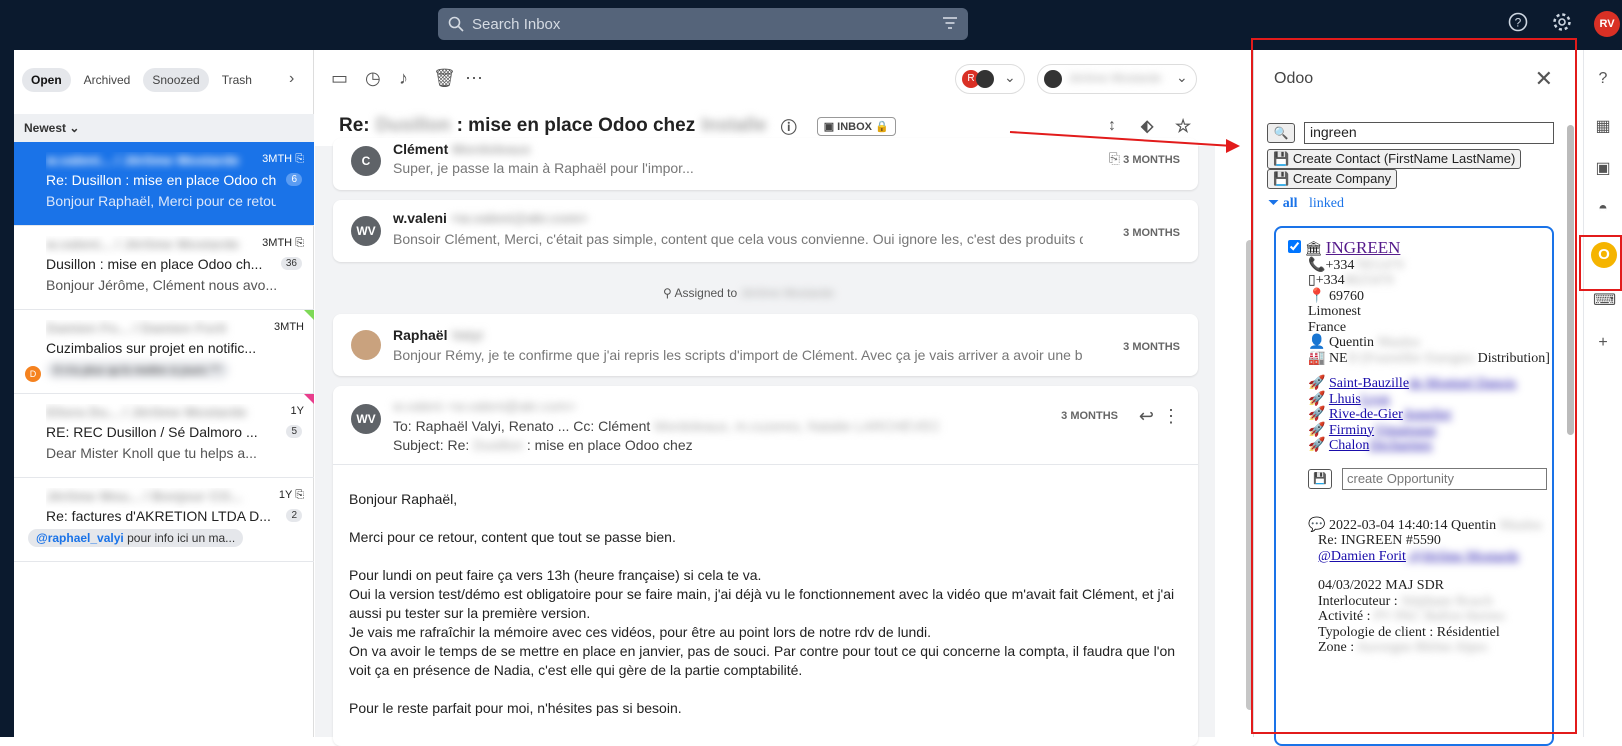 Image resolution: width=1622 pixels, height=746 pixels. I want to click on mail-time: 3MTH, so click(289, 327).